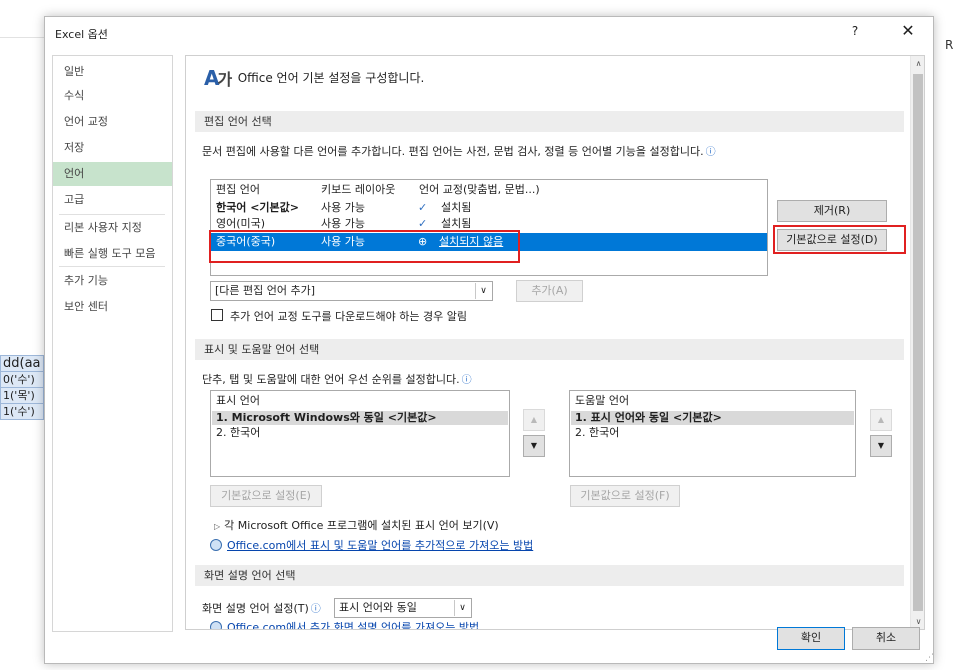 Image resolution: width=966 pixels, height=670 pixels. I want to click on help-language-list: 도움말 언어 1. 표시 언어와 동일 <기본값> 2. 한국어, so click(712, 433).